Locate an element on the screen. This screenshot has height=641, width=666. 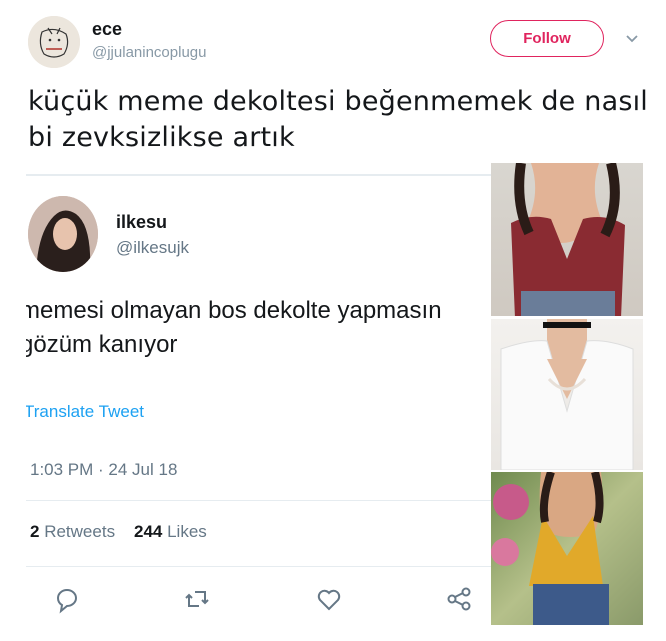
reply-icon is located at coordinates (67, 599).